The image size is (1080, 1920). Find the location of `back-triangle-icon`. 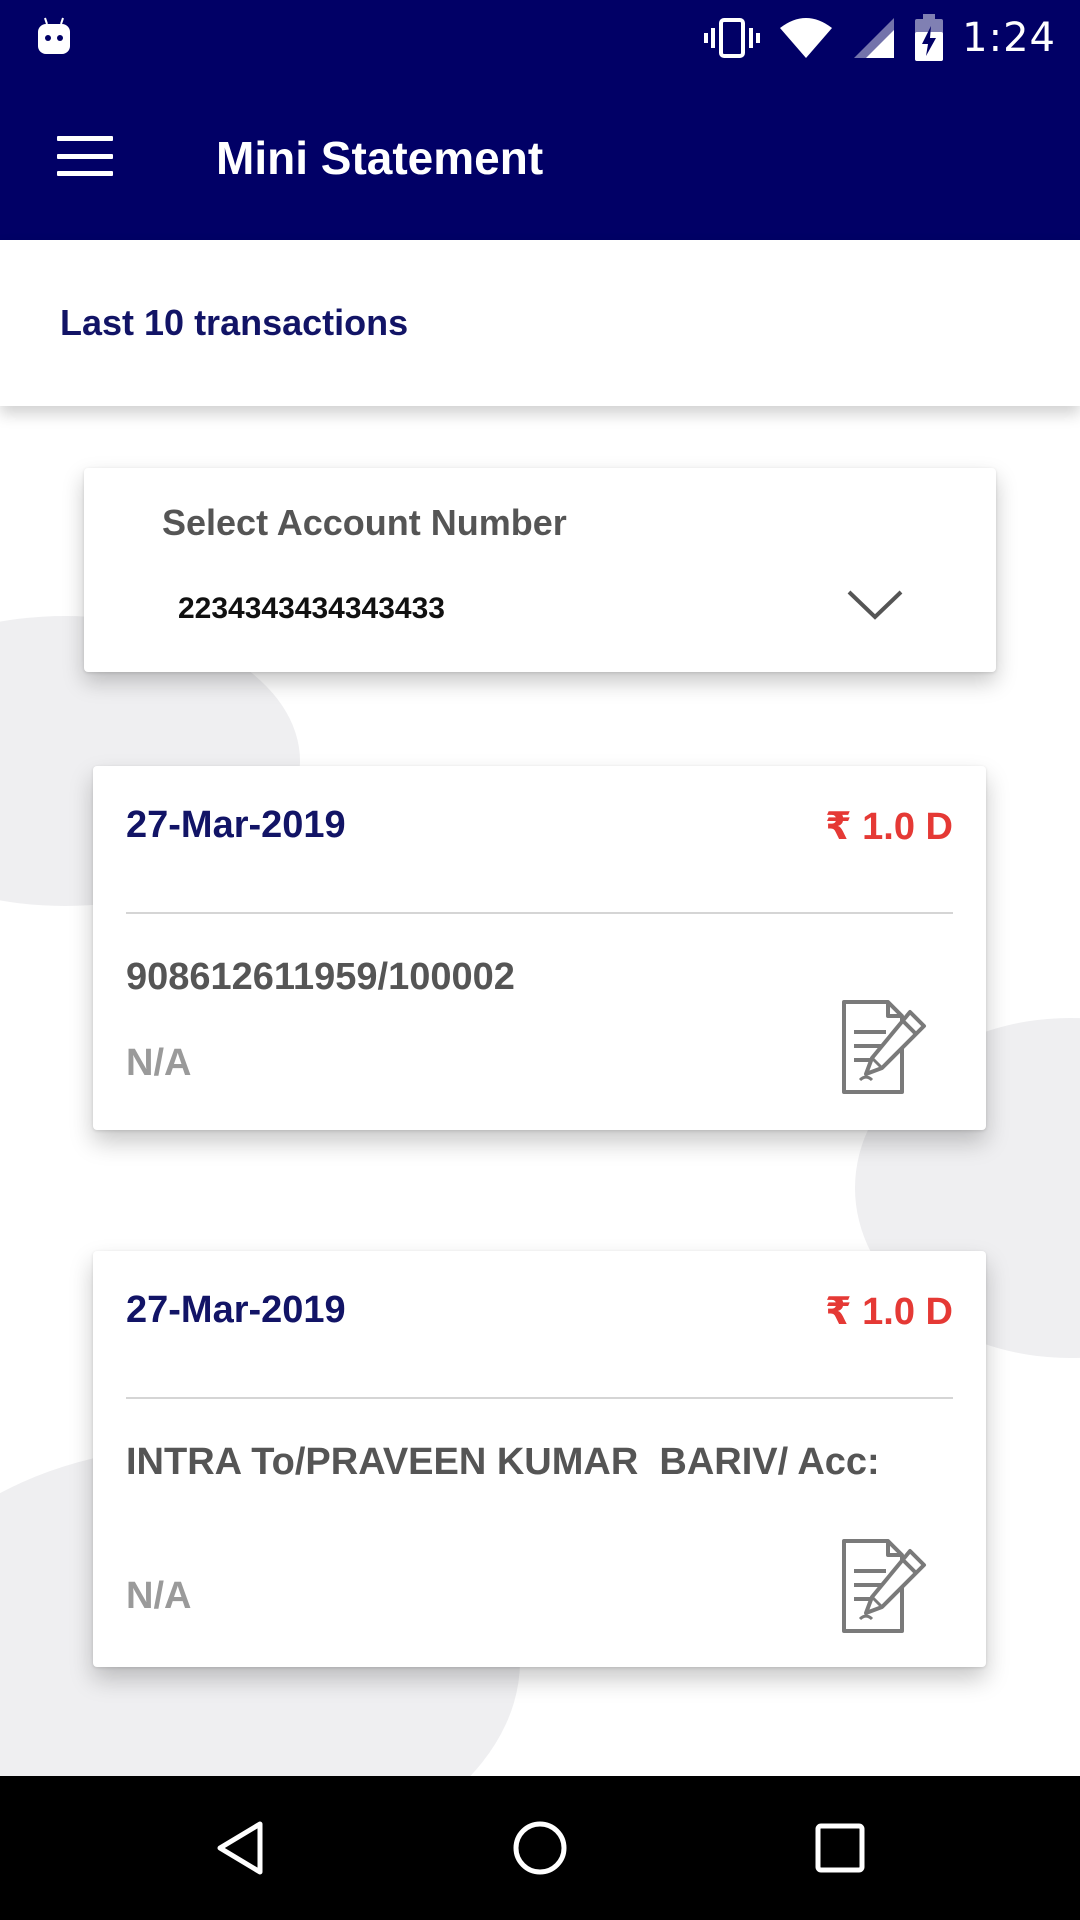

back-triangle-icon is located at coordinates (240, 1848).